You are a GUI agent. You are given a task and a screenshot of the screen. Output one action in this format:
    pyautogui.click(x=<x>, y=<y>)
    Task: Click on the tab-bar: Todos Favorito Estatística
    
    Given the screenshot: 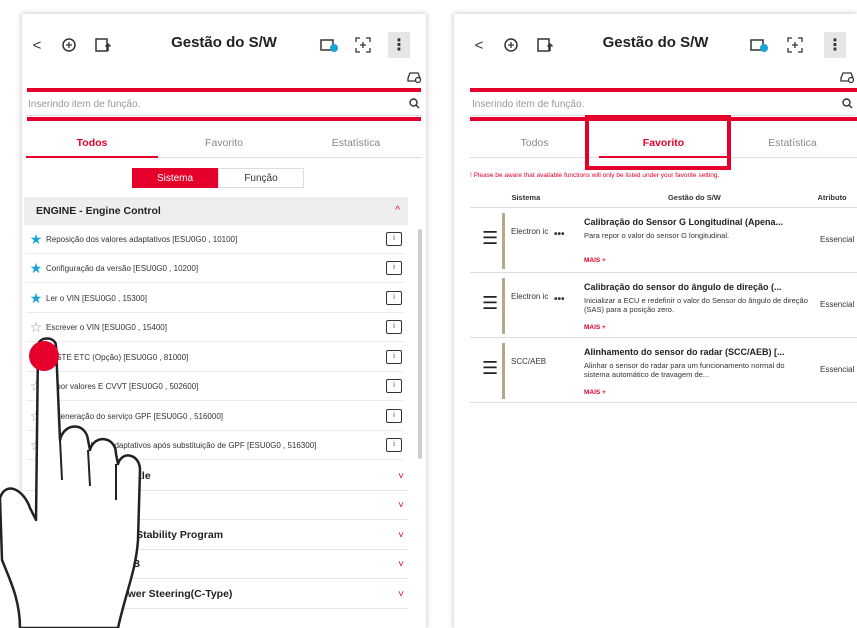 What is the action you would take?
    pyautogui.click(x=224, y=143)
    